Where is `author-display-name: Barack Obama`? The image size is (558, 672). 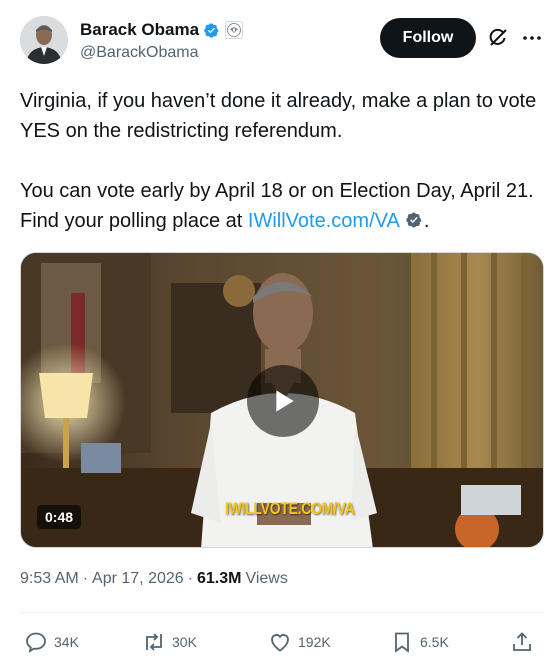 author-display-name: Barack Obama is located at coordinates (139, 30).